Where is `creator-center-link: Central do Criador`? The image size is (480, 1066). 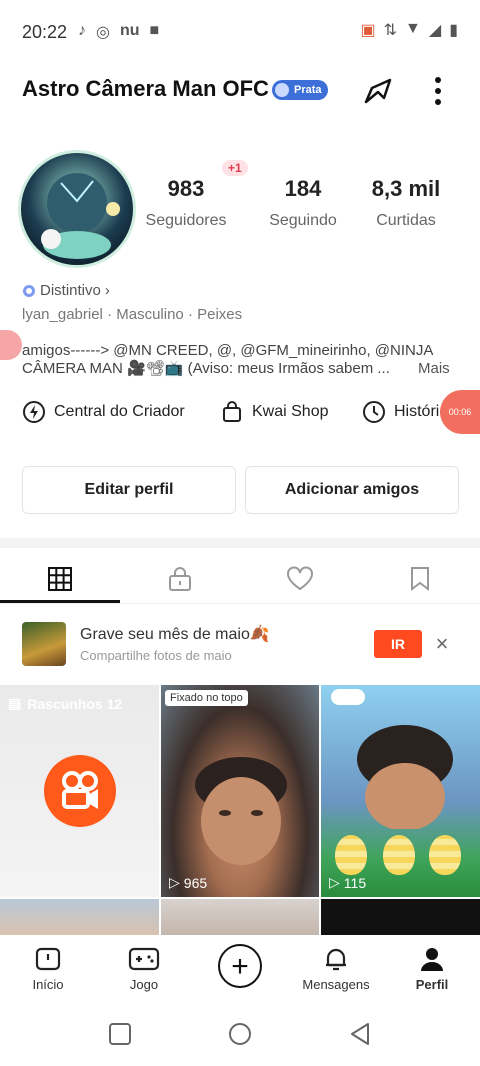 creator-center-link: Central do Criador is located at coordinates (103, 412).